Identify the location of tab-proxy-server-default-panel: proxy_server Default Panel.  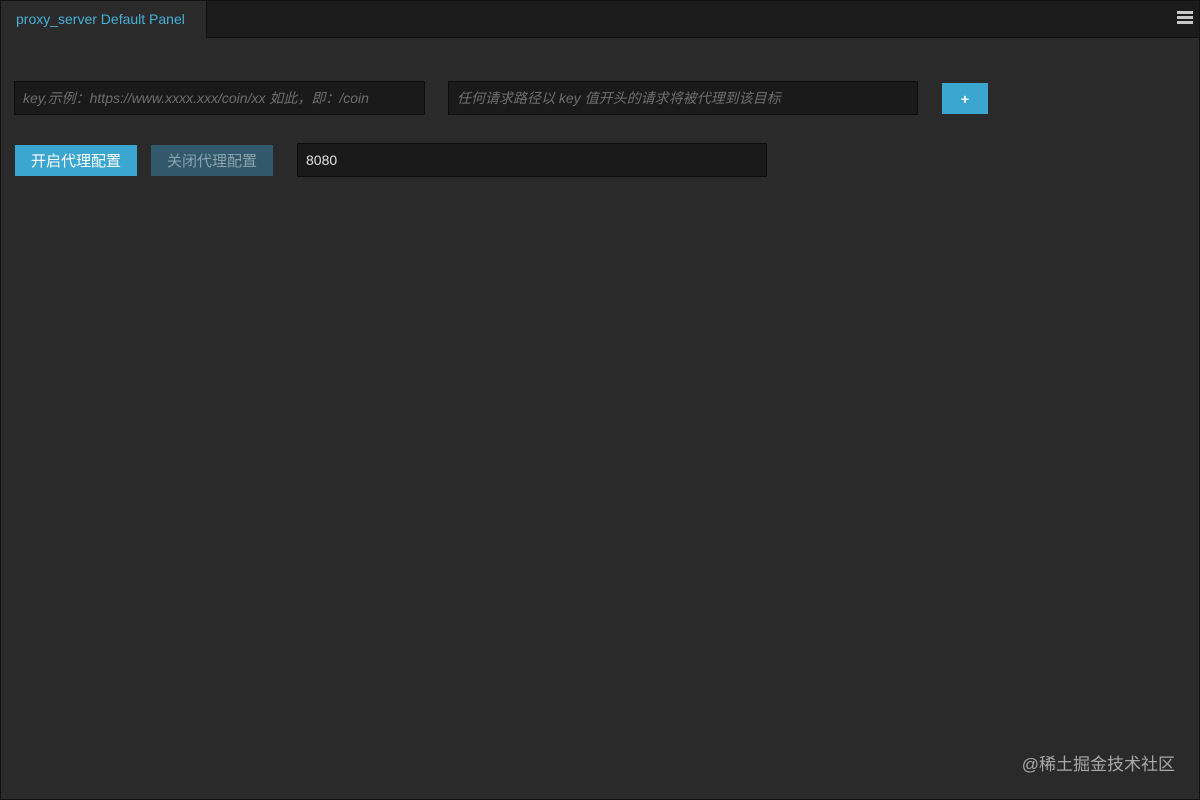
(104, 19).